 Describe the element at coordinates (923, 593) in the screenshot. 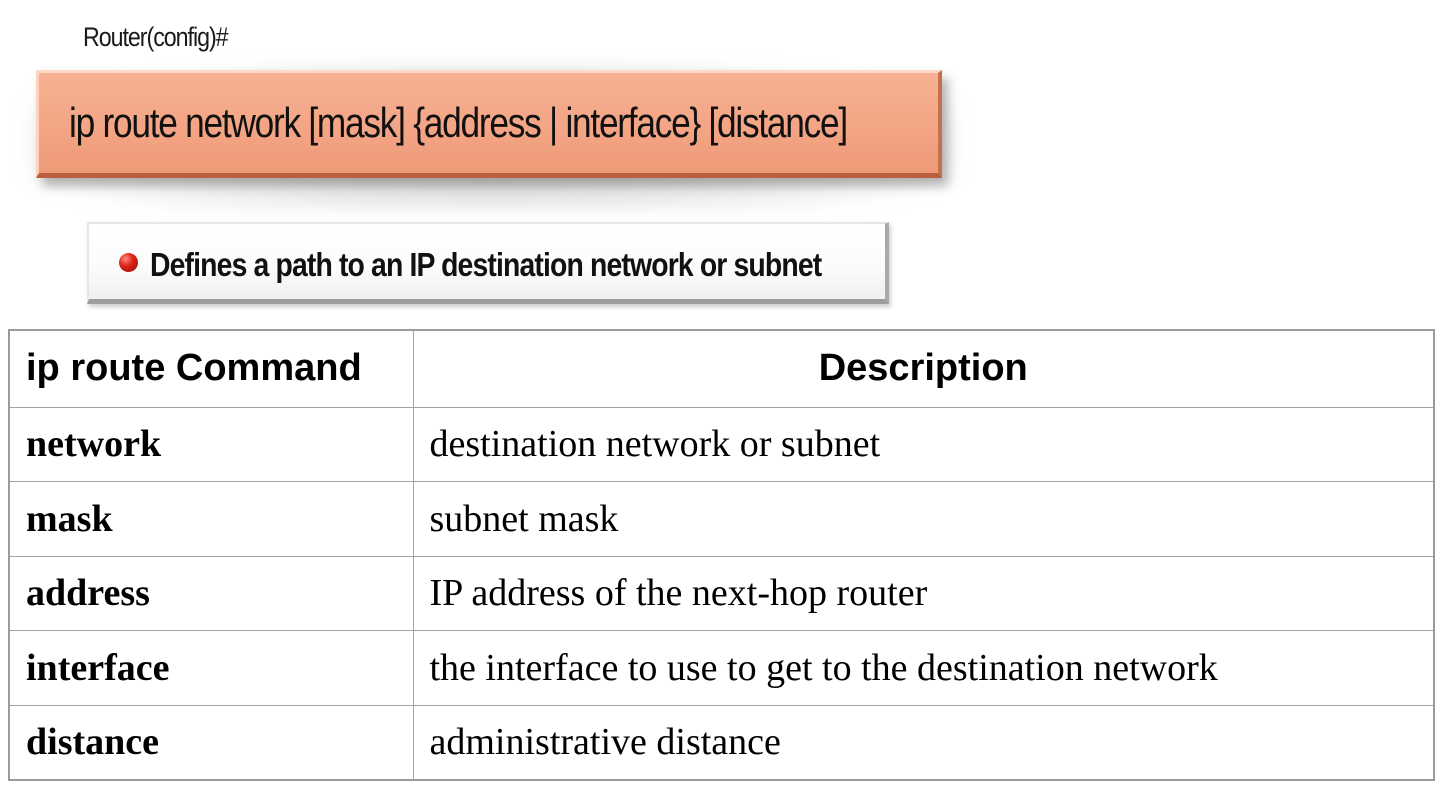

I see `param-description: IP address of the next-hop router` at that location.